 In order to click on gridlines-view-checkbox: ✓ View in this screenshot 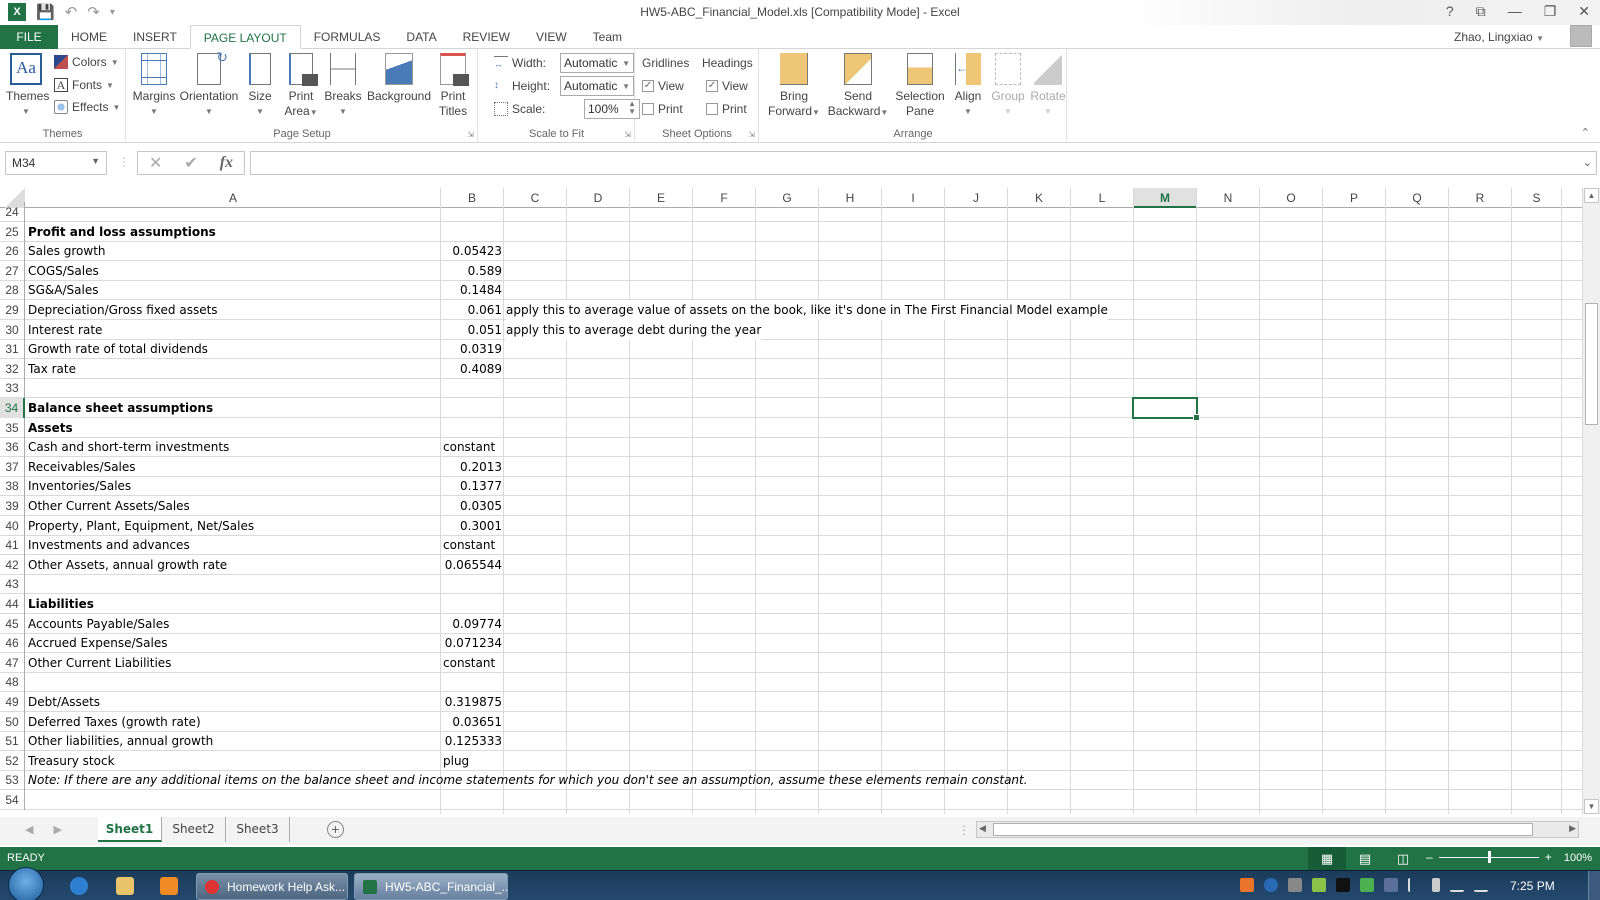, I will do `click(663, 86)`.